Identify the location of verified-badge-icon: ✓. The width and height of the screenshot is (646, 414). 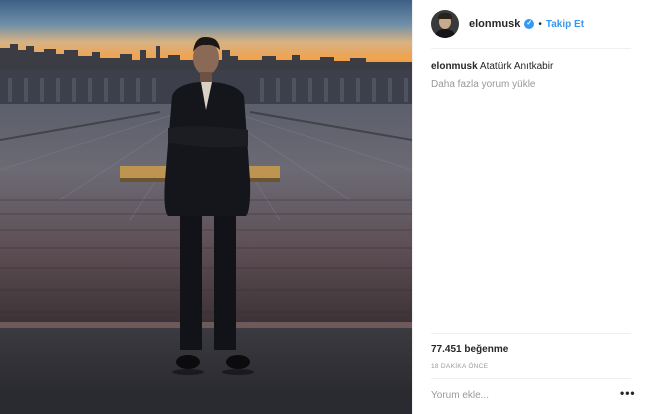
(529, 24).